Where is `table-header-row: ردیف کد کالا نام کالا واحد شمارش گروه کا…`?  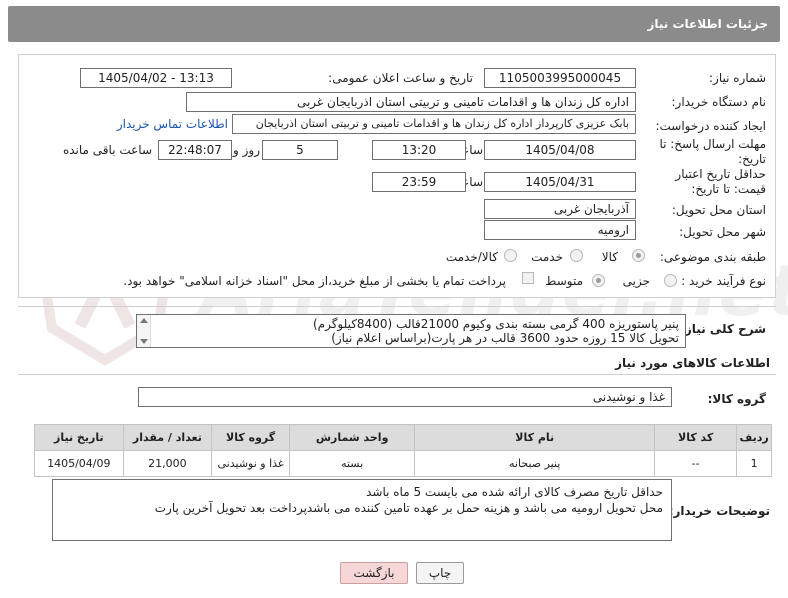 table-header-row: ردیف کد کالا نام کالا واحد شمارش گروه کا… is located at coordinates (403, 437).